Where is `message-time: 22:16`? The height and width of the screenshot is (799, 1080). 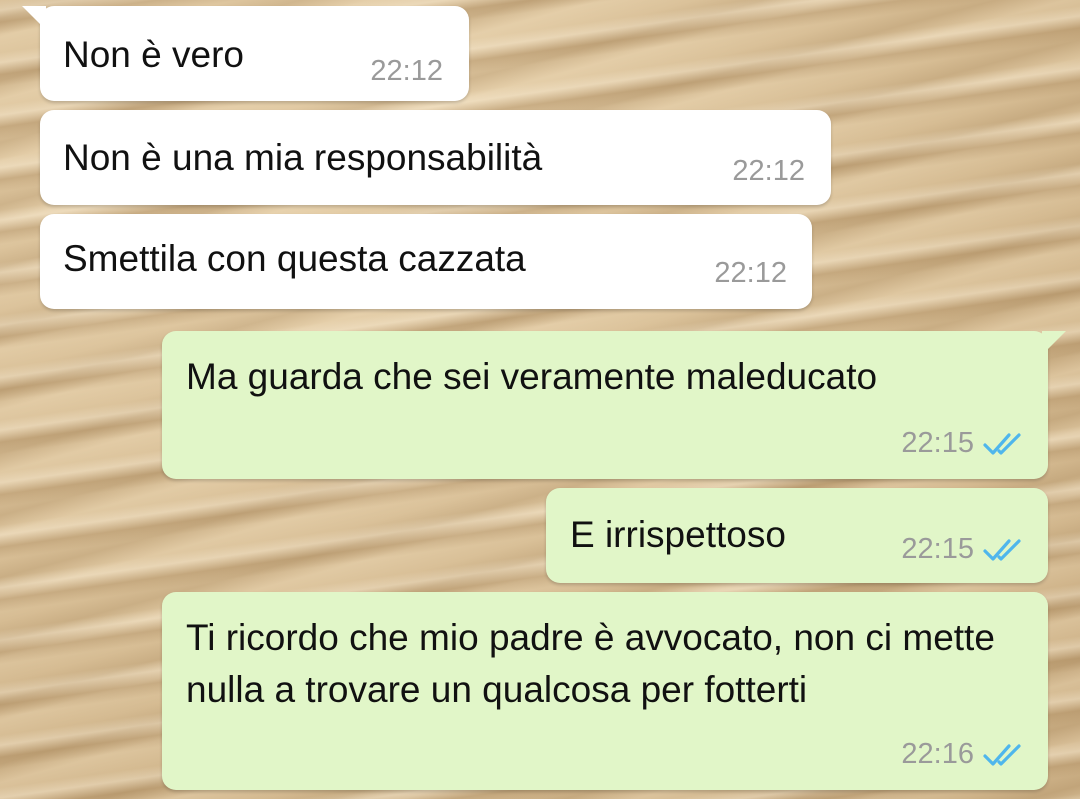
message-time: 22:16 is located at coordinates (937, 754).